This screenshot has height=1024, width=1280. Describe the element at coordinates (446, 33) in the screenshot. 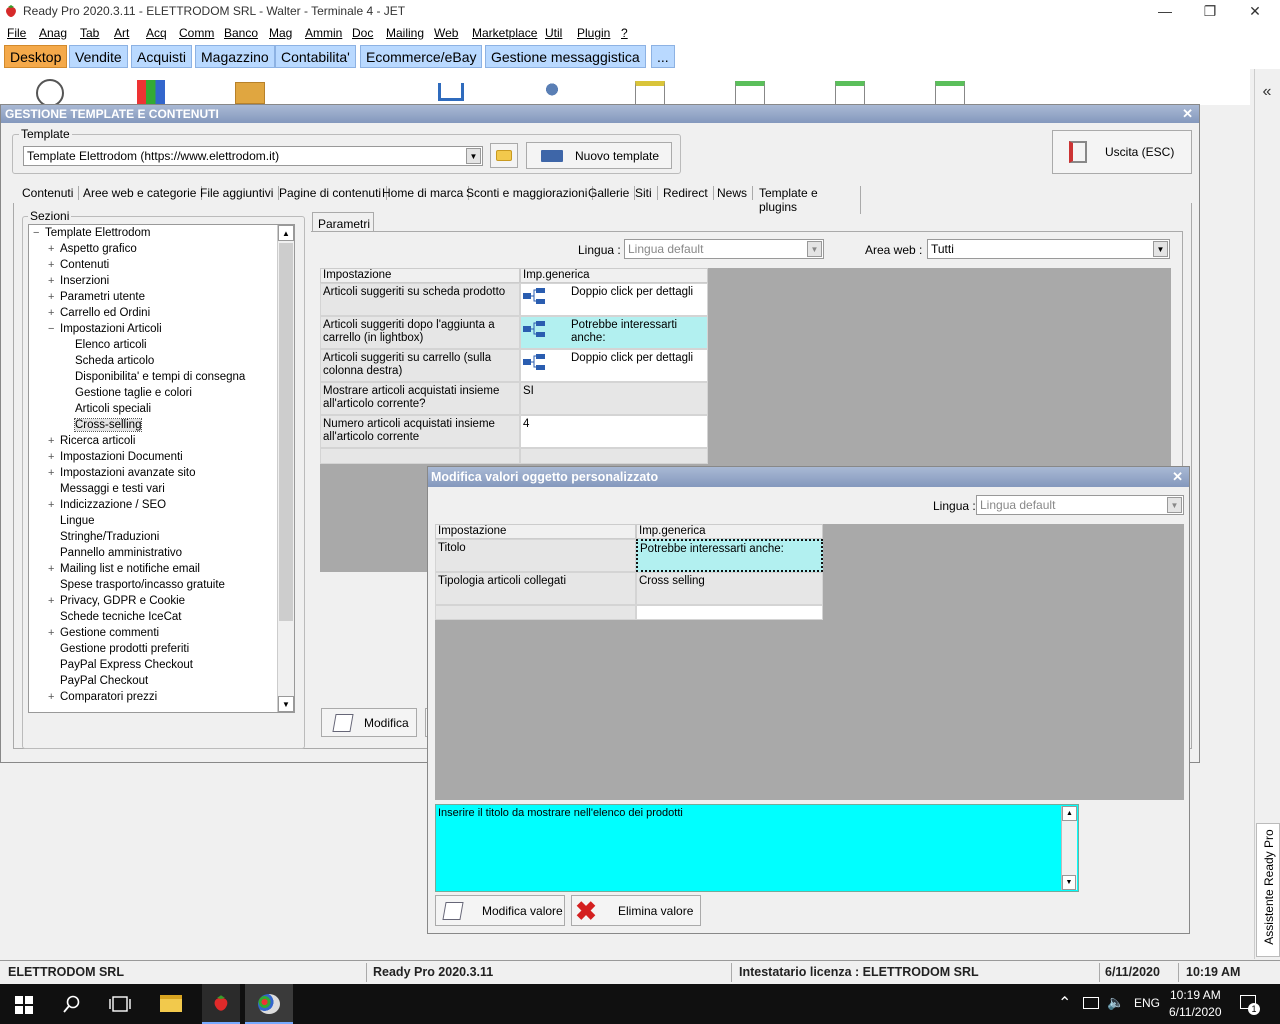

I see `menu-web: Web` at that location.